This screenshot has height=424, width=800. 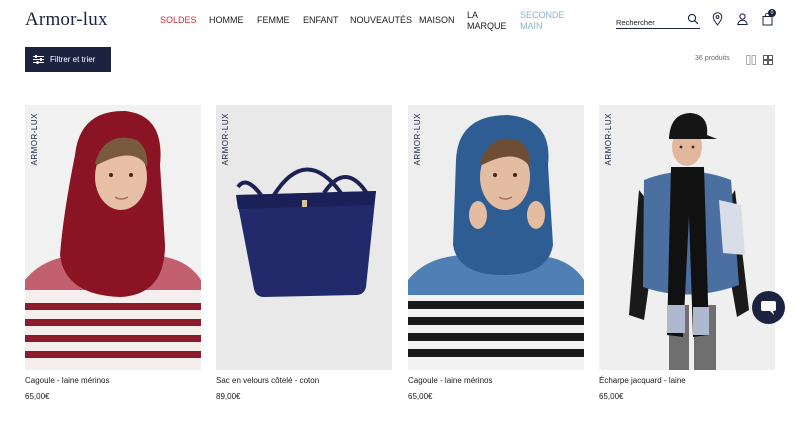 I want to click on woman-red-hood-striped-sweater-photo, so click(x=113, y=240).